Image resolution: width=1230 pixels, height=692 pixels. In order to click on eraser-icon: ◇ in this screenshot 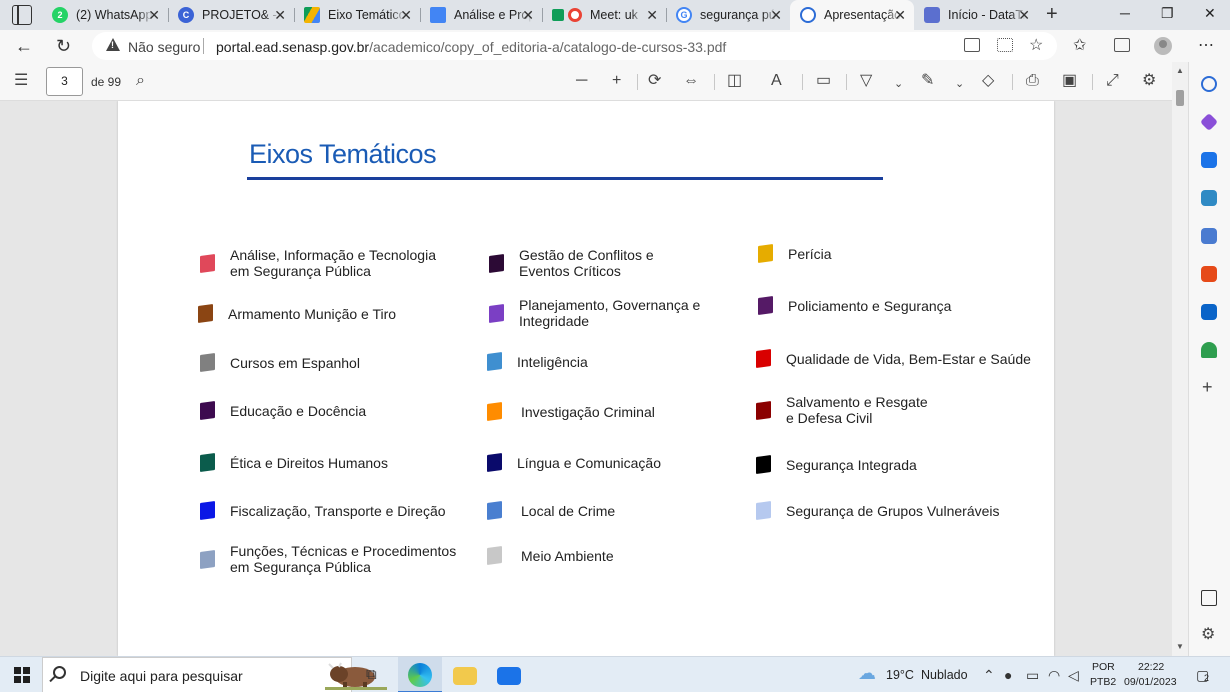, I will do `click(988, 81)`.